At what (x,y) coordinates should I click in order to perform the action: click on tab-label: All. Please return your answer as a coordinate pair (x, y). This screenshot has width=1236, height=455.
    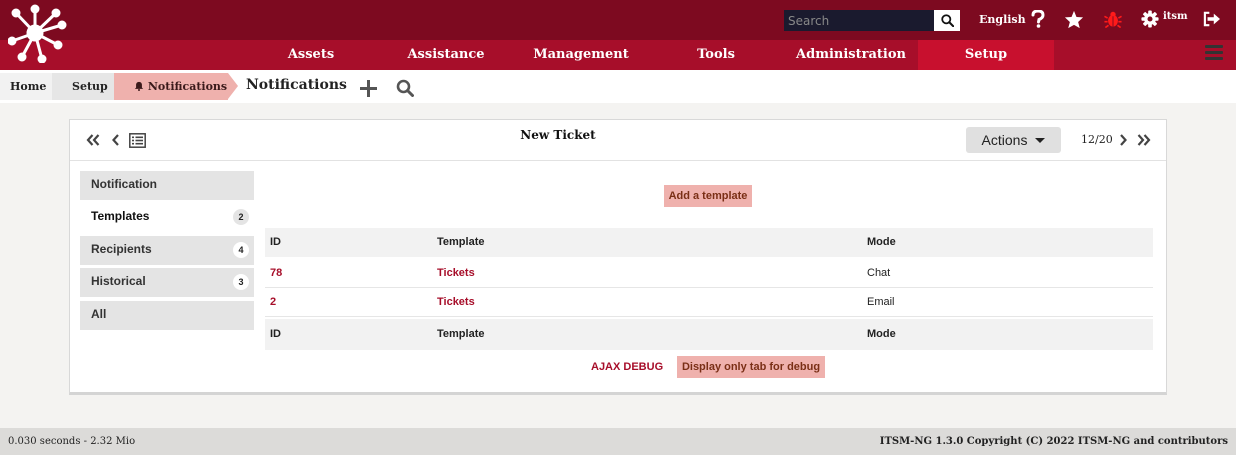
    Looking at the image, I should click on (99, 314).